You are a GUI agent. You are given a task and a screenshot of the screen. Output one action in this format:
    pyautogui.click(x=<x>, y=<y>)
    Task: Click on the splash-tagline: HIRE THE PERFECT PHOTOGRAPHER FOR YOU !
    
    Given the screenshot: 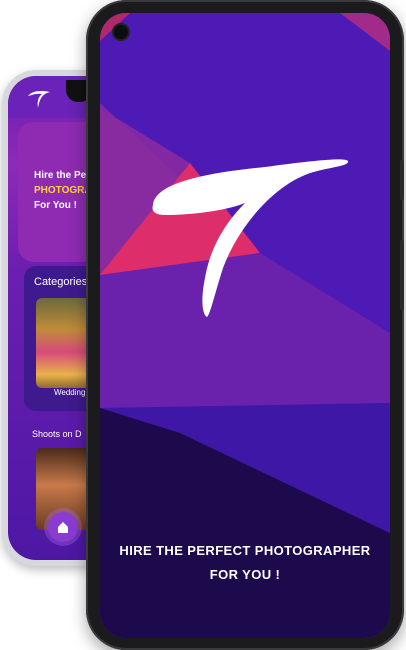 What is the action you would take?
    pyautogui.click(x=245, y=567)
    